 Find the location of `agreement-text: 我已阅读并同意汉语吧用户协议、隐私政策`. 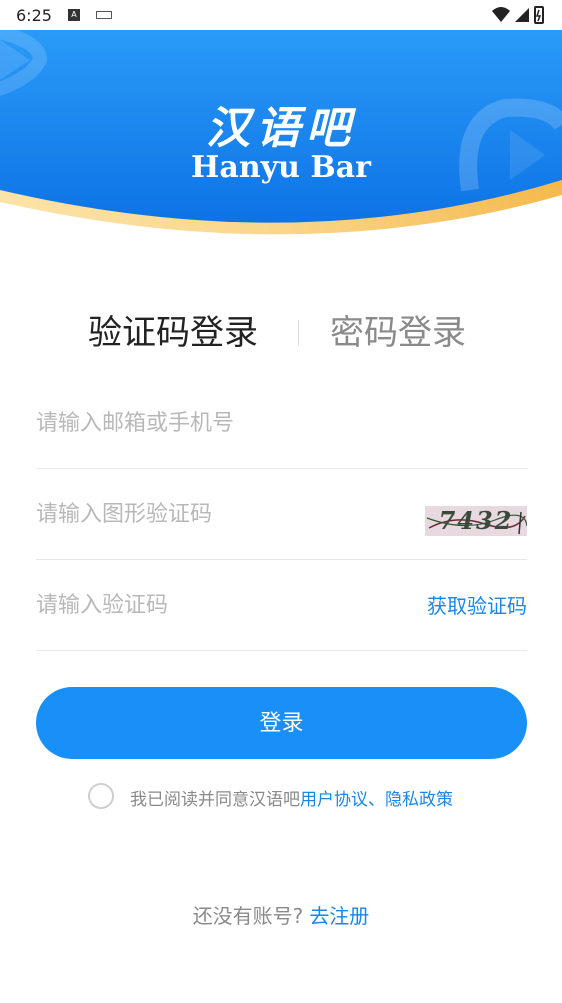

agreement-text: 我已阅读并同意汉语吧用户协议、隐私政策 is located at coordinates (291, 797).